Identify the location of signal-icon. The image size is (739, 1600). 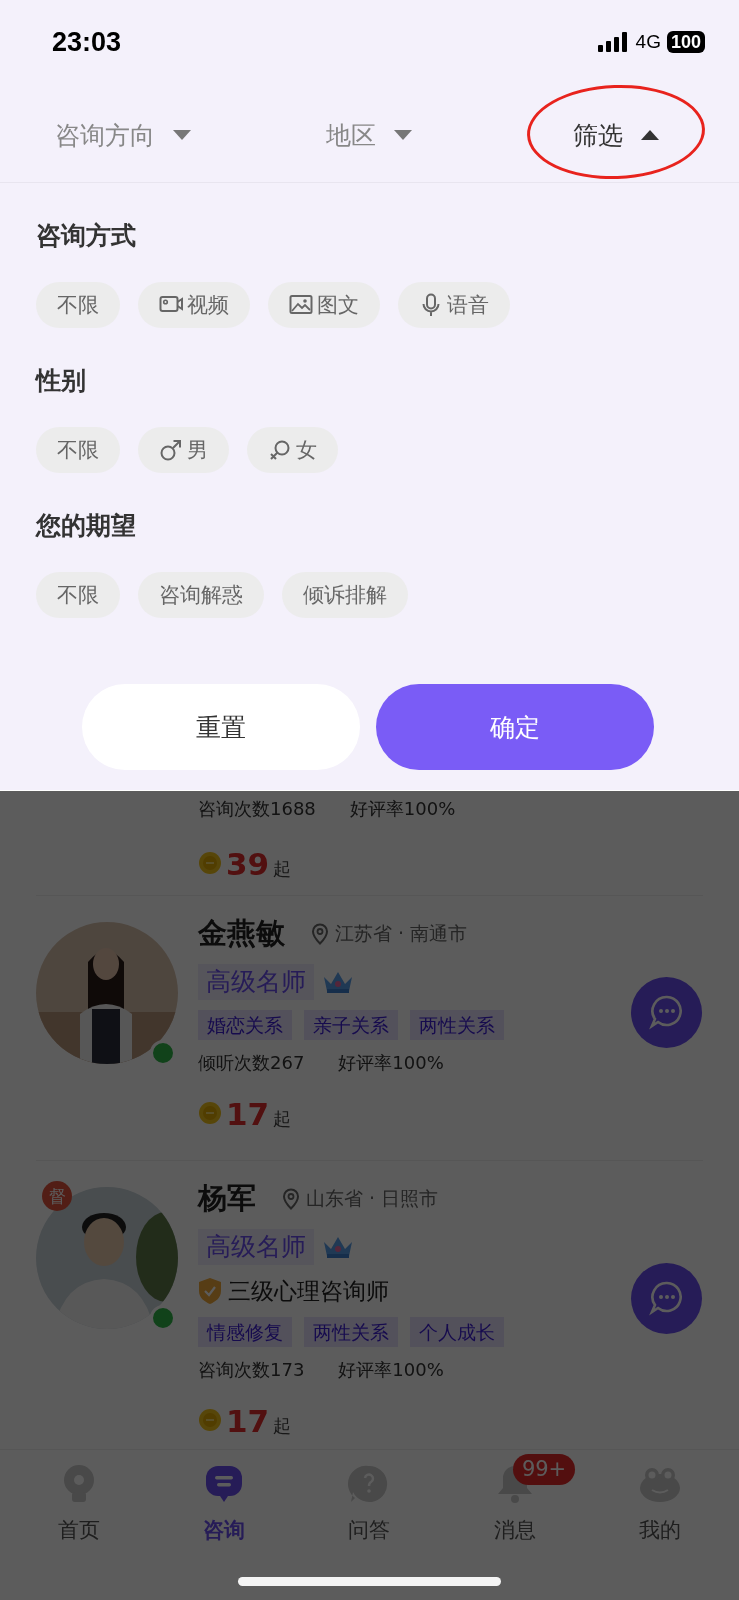
(613, 42).